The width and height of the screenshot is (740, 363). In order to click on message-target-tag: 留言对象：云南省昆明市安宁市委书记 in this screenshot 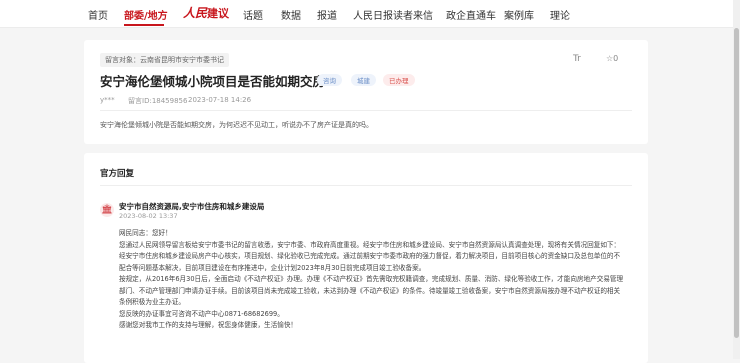, I will do `click(164, 60)`.